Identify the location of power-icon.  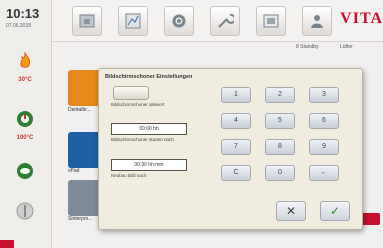
(25, 211).